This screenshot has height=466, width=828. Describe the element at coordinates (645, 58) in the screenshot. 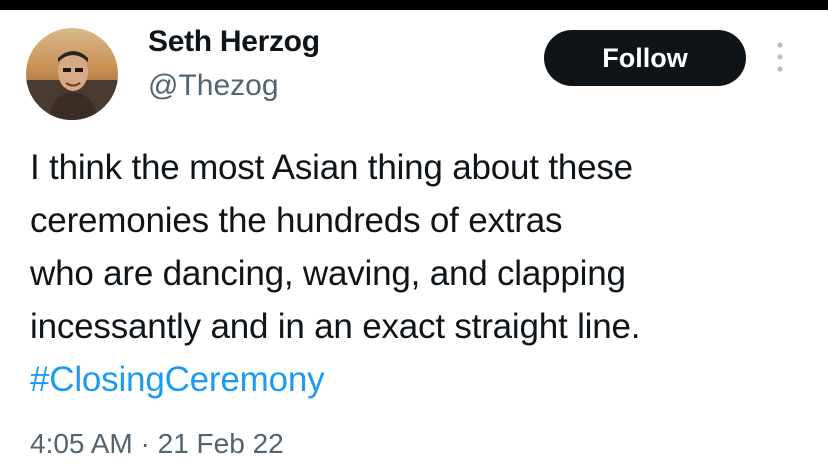

I see `follow-button: Follow` at that location.